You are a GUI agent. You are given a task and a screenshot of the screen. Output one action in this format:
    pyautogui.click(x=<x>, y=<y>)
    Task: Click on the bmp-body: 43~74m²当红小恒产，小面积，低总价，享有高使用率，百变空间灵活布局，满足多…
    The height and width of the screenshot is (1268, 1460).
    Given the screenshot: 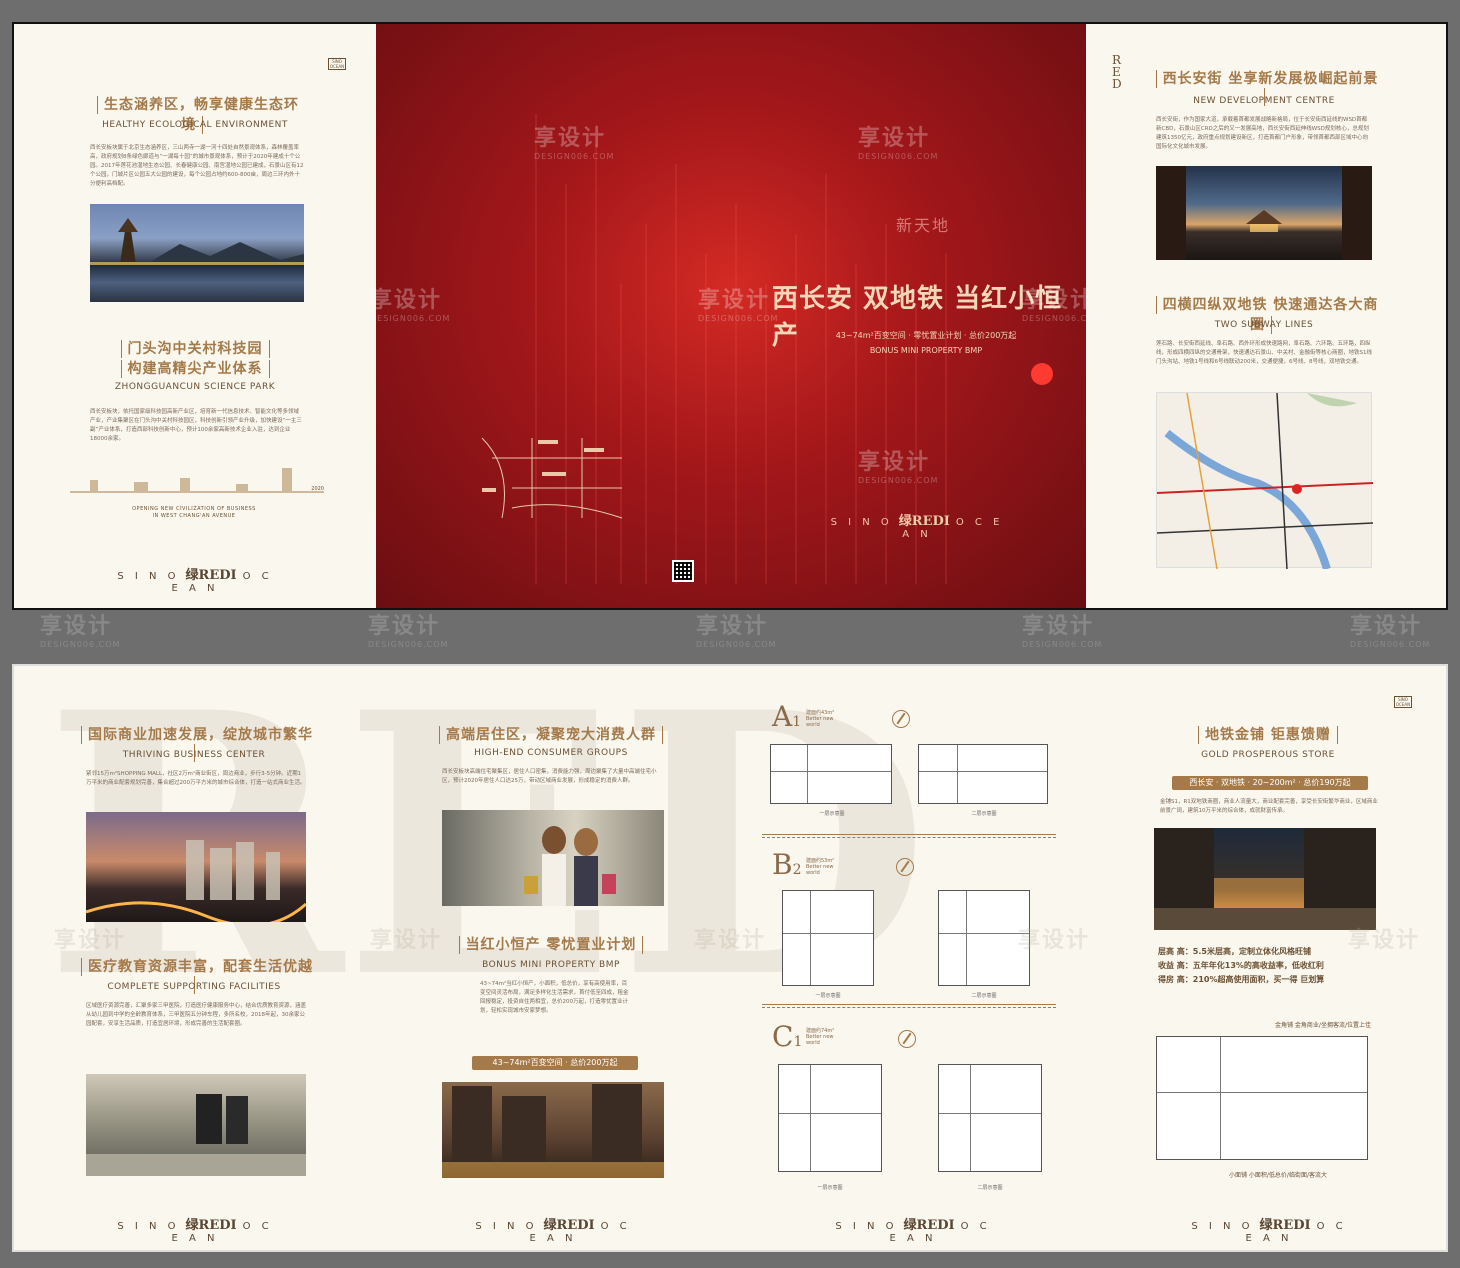 What is the action you would take?
    pyautogui.click(x=554, y=997)
    